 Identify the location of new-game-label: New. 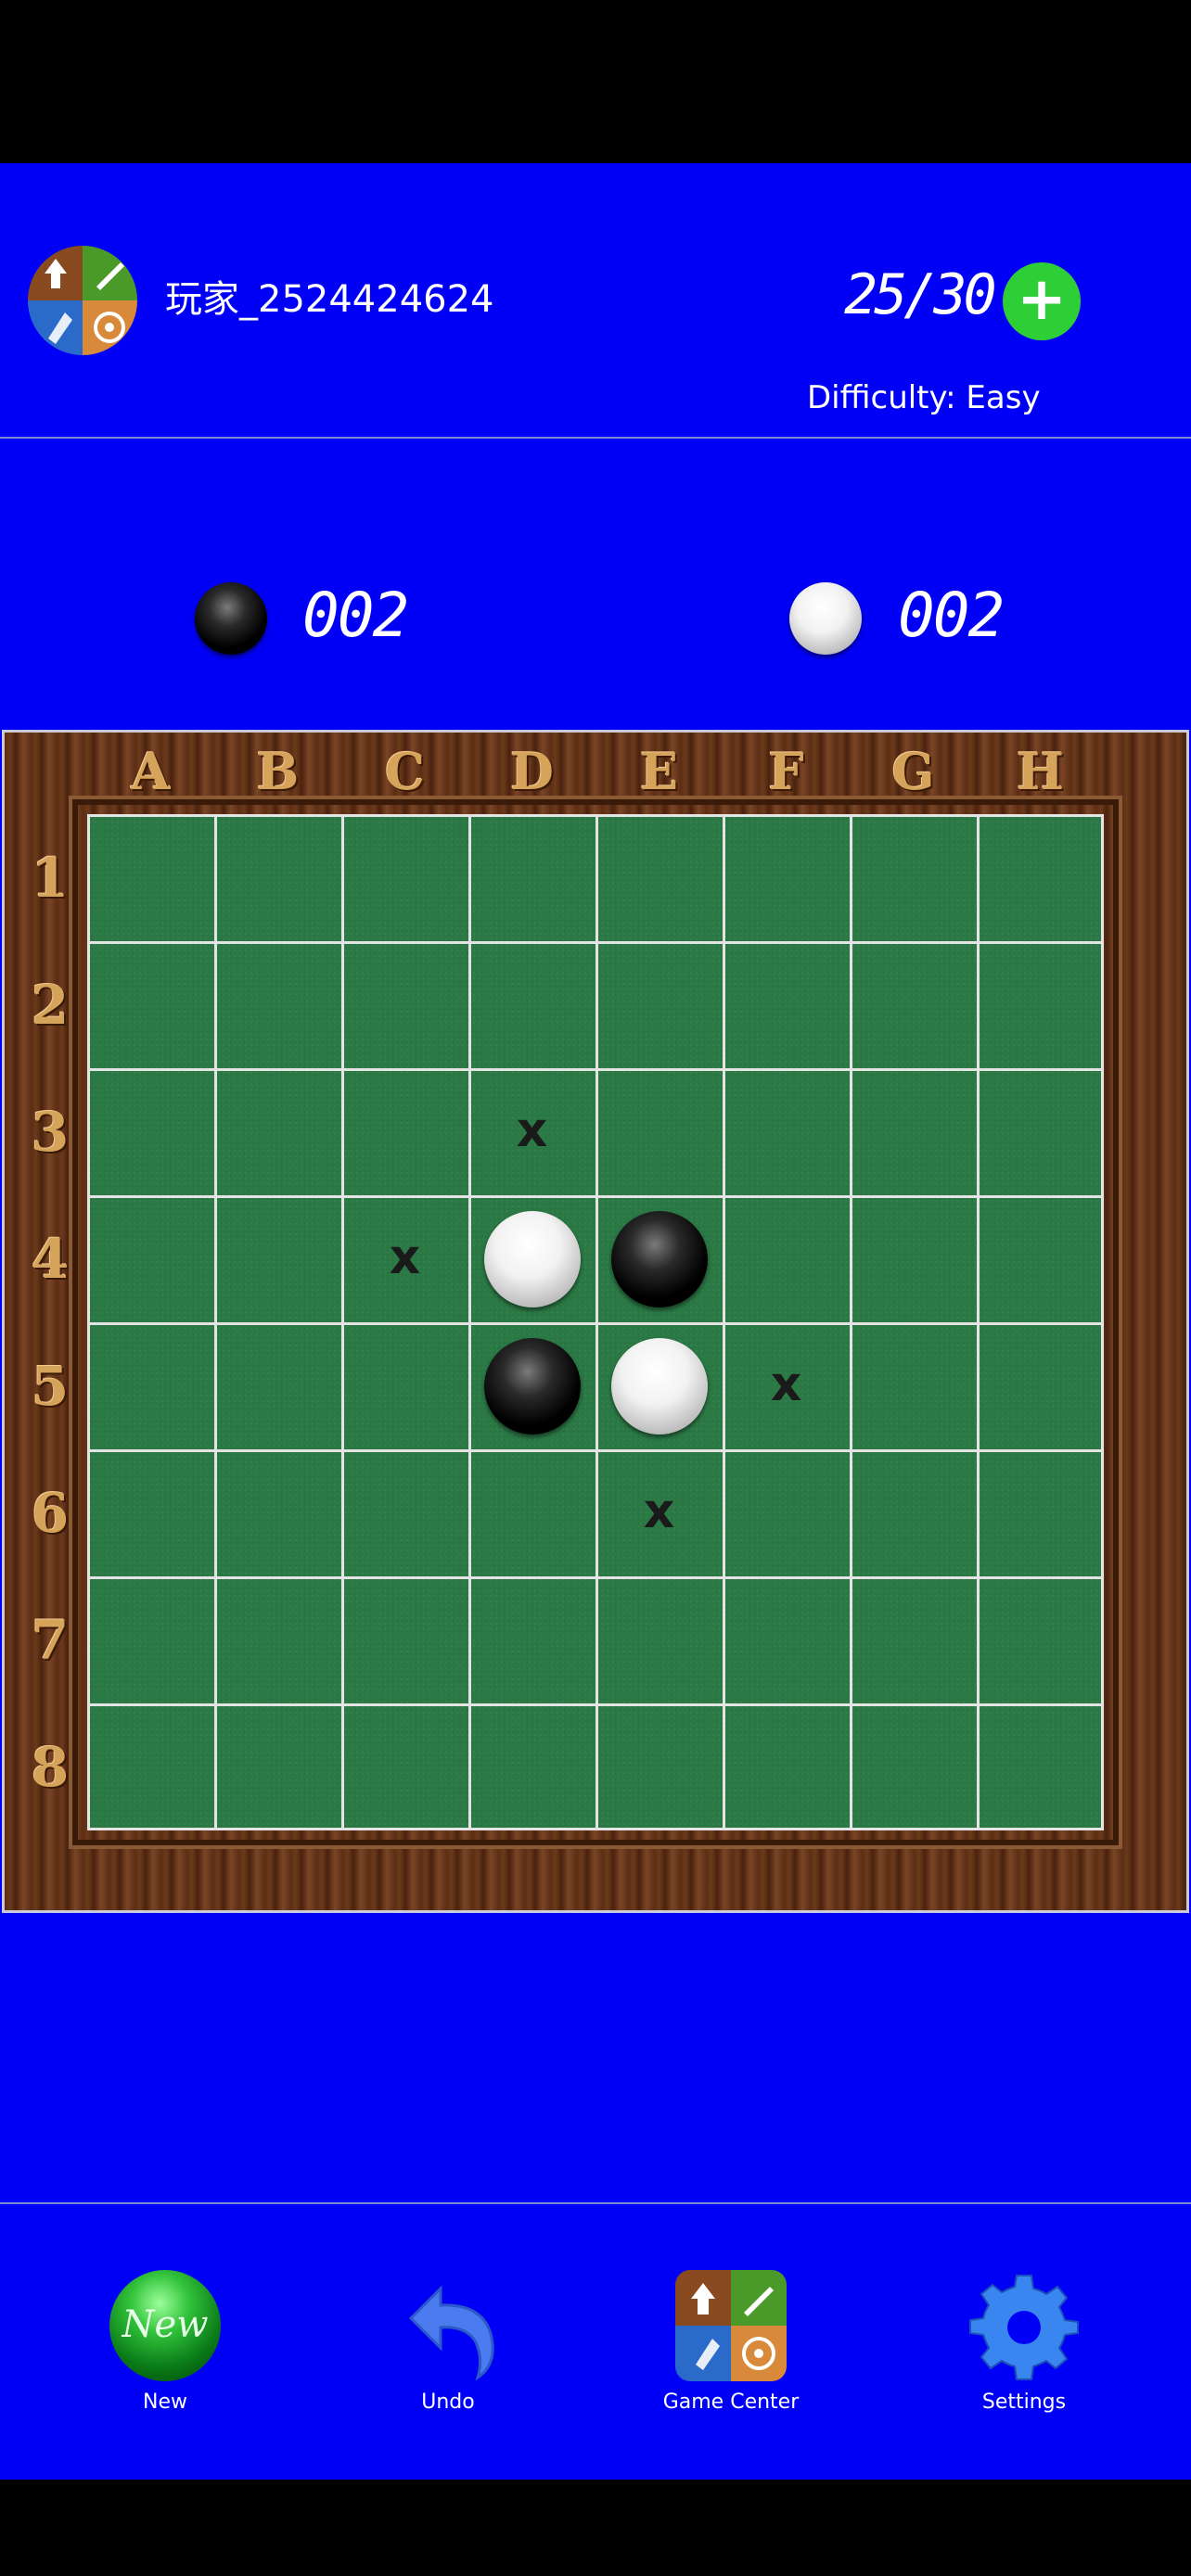
(165, 2402).